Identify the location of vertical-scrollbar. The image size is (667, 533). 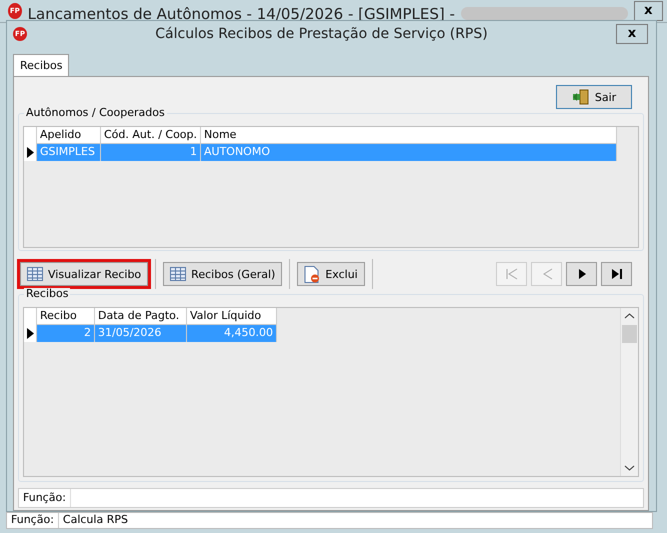
(629, 392).